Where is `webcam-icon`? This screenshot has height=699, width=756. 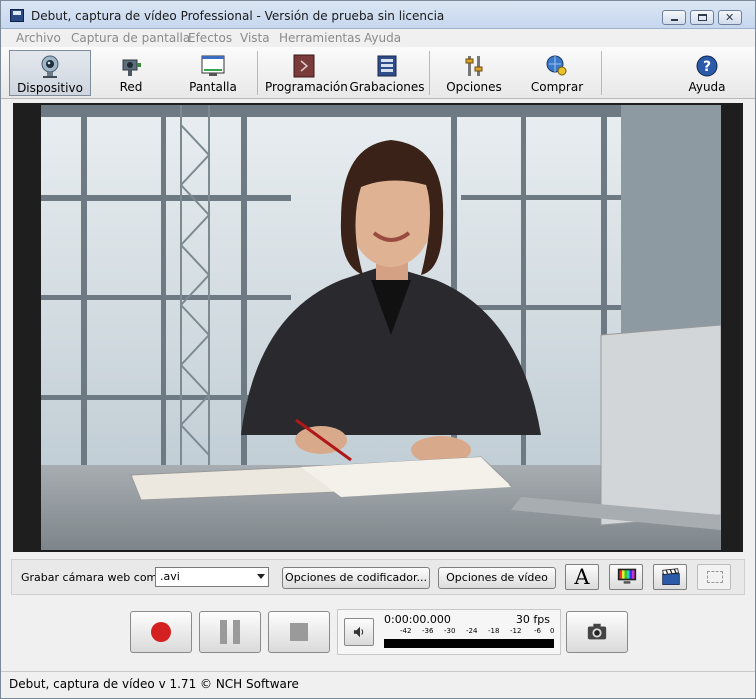 webcam-icon is located at coordinates (50, 66).